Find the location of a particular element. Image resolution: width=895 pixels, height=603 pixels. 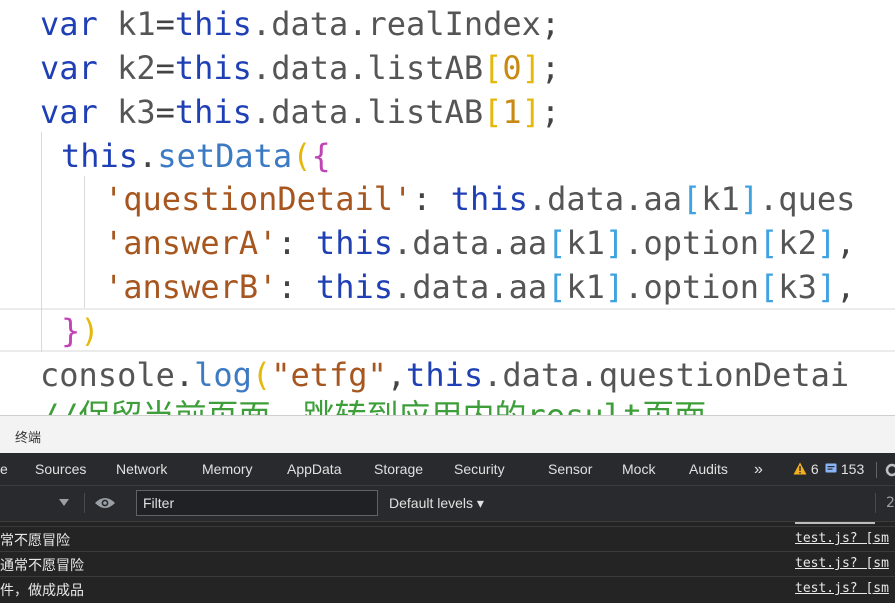

code-token: k2 is located at coordinates (126, 68).